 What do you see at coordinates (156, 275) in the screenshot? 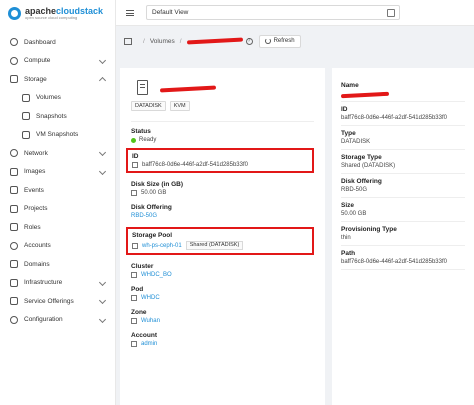
I see `cluster-link: WHDC_BO` at bounding box center [156, 275].